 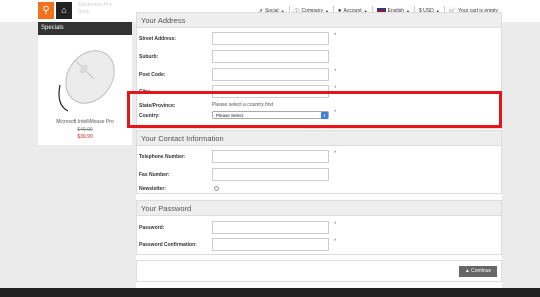 I want to click on street-row: Street Address: *, so click(x=320, y=39).